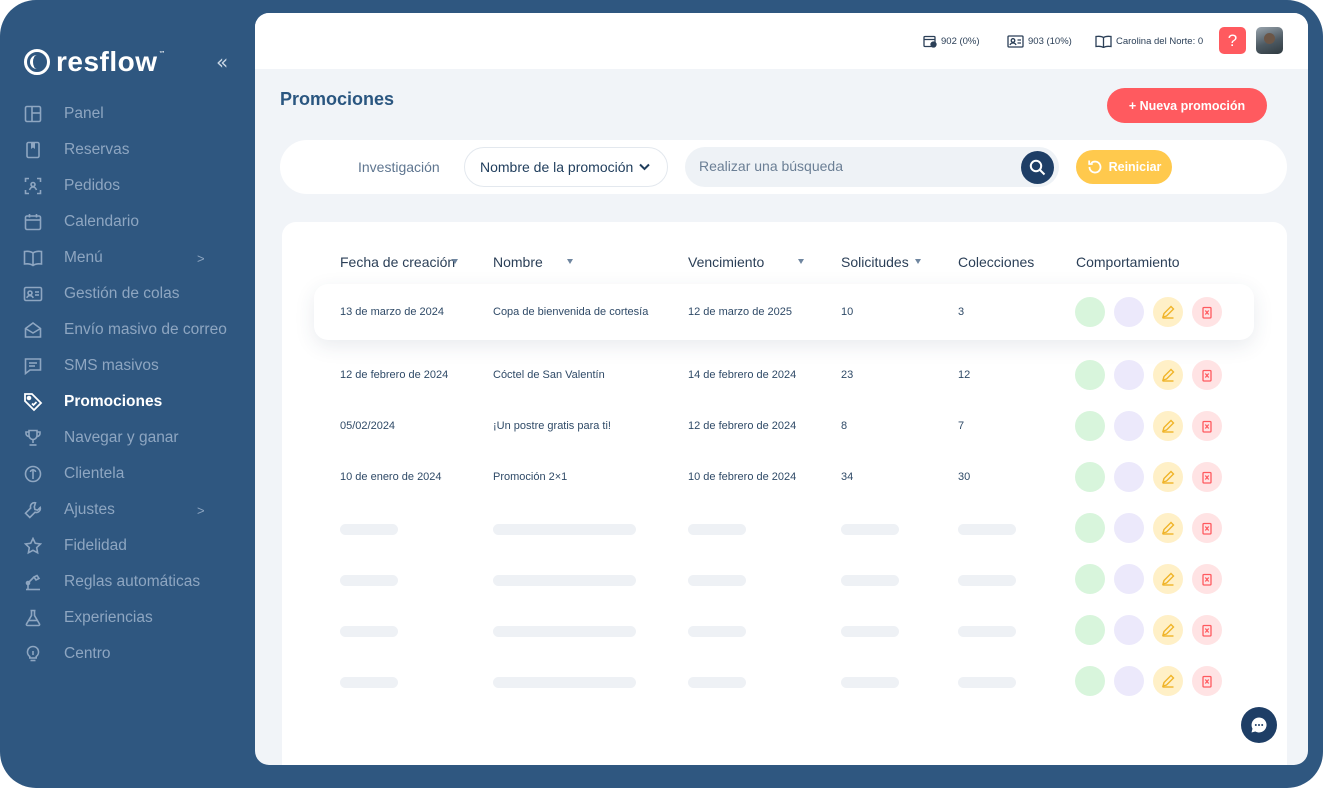 This screenshot has height=788, width=1323. I want to click on column-header-colecciones: Colecciones, so click(996, 262).